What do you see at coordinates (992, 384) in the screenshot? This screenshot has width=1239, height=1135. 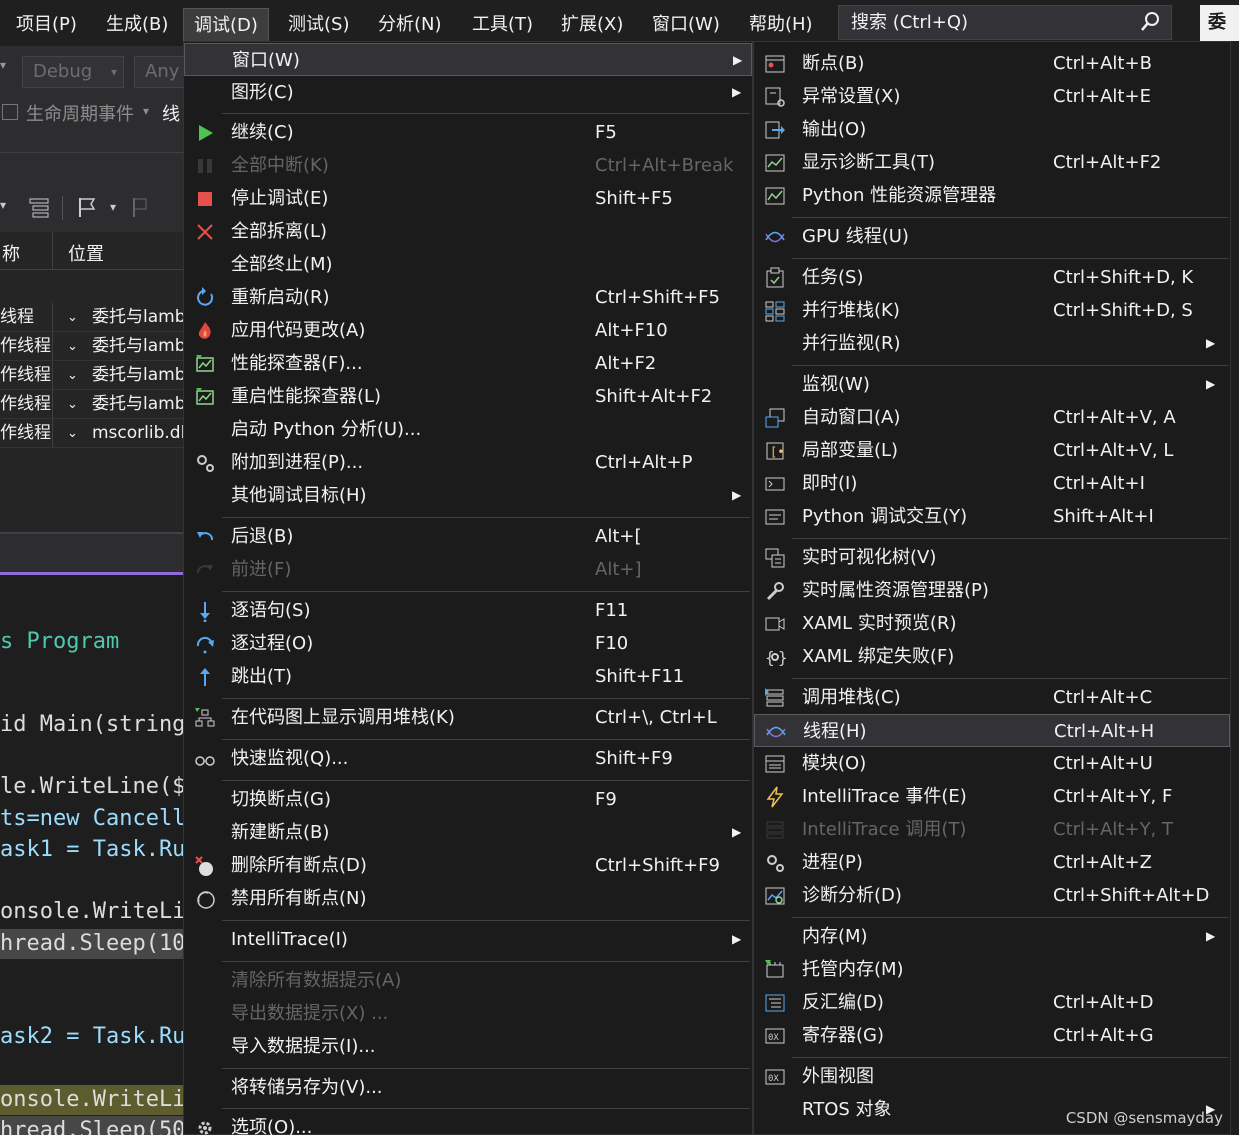 I see `window-submenu-item: 监视(W) ▶` at bounding box center [992, 384].